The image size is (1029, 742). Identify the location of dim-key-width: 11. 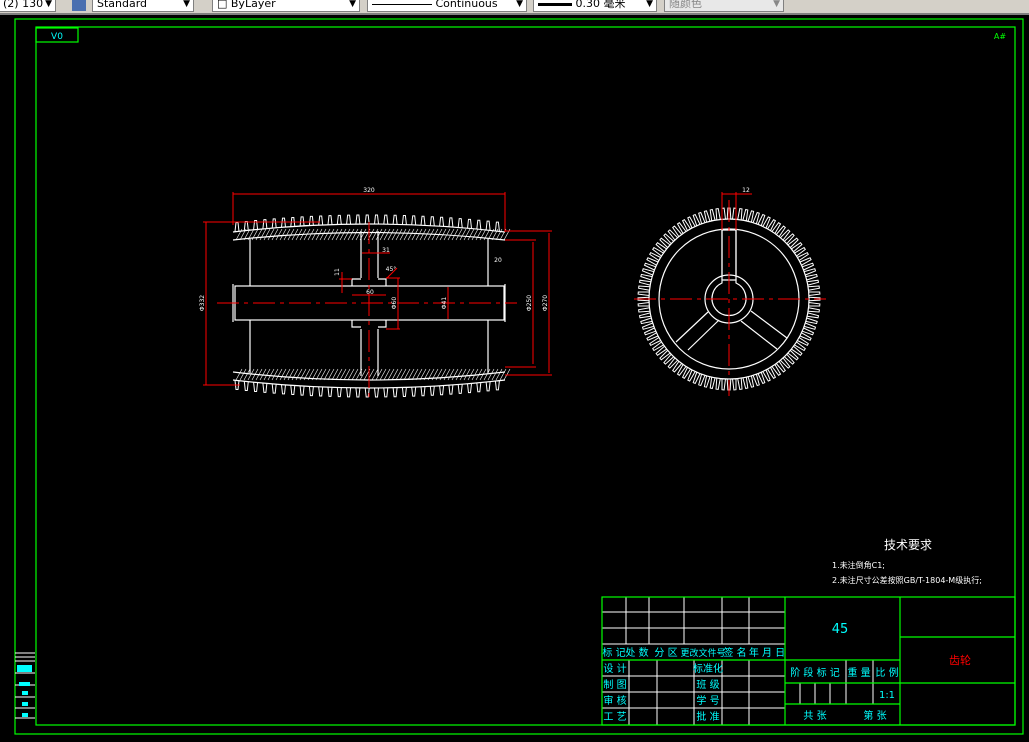
(337, 272).